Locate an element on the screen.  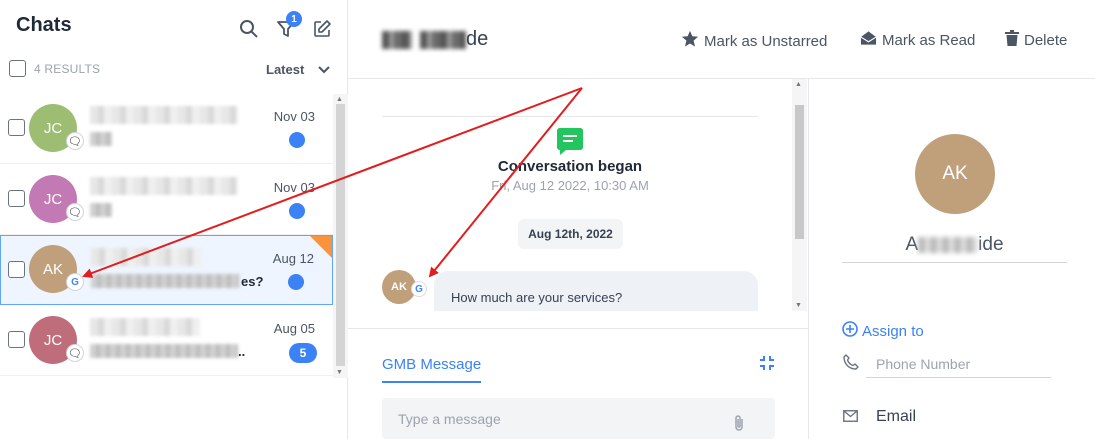
filter-count-badge: 1 is located at coordinates (294, 19).